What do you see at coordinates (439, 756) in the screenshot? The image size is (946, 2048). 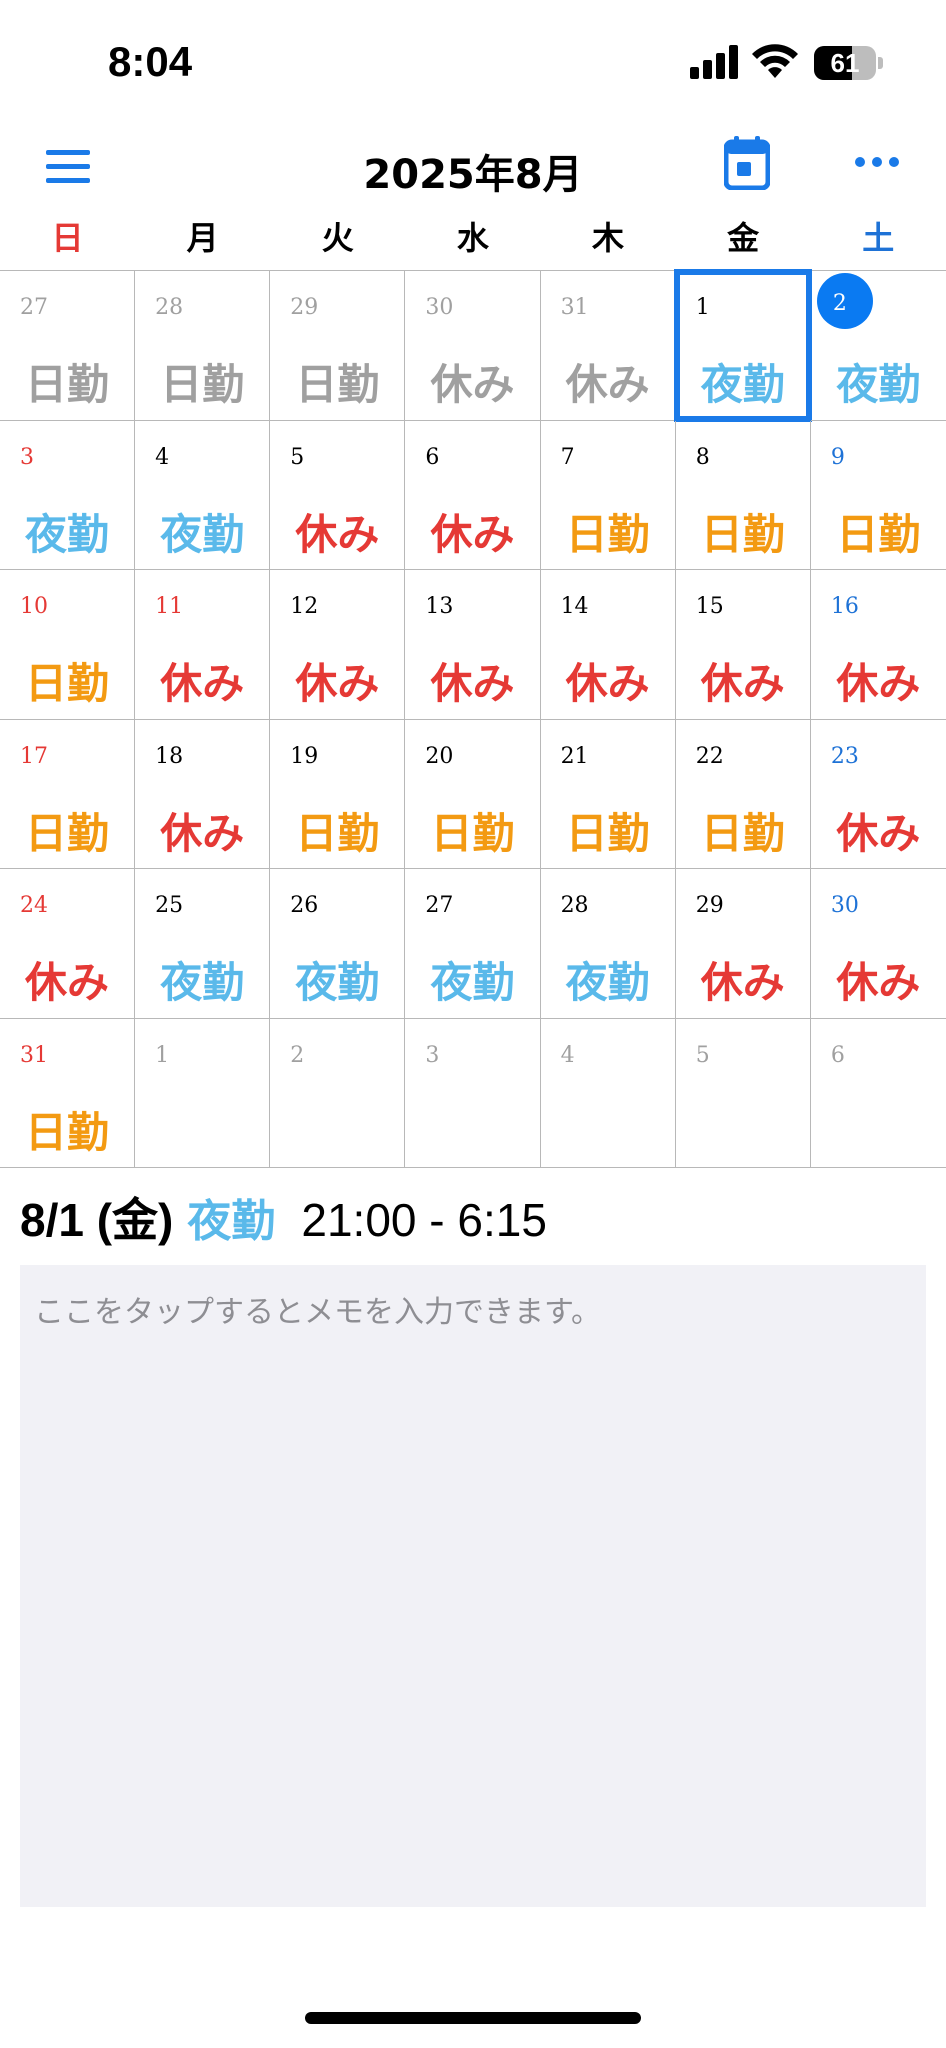 I see `day-number: 20` at bounding box center [439, 756].